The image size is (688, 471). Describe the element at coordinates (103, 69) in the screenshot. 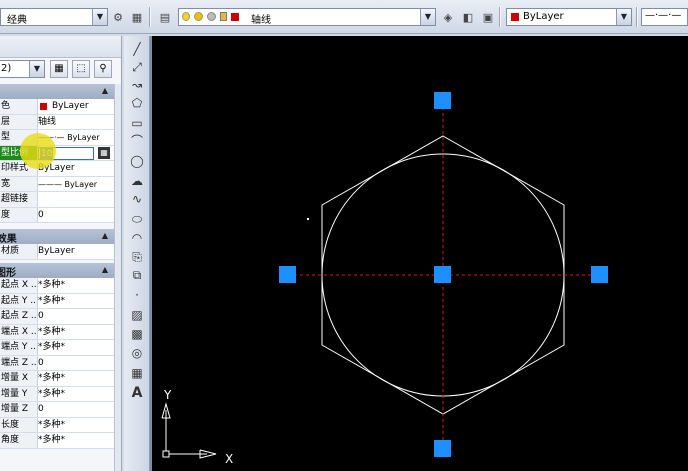

I see `quick-select-icon: ⚲` at that location.